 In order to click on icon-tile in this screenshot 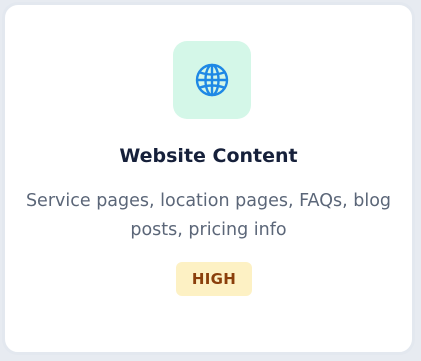, I will do `click(212, 80)`.